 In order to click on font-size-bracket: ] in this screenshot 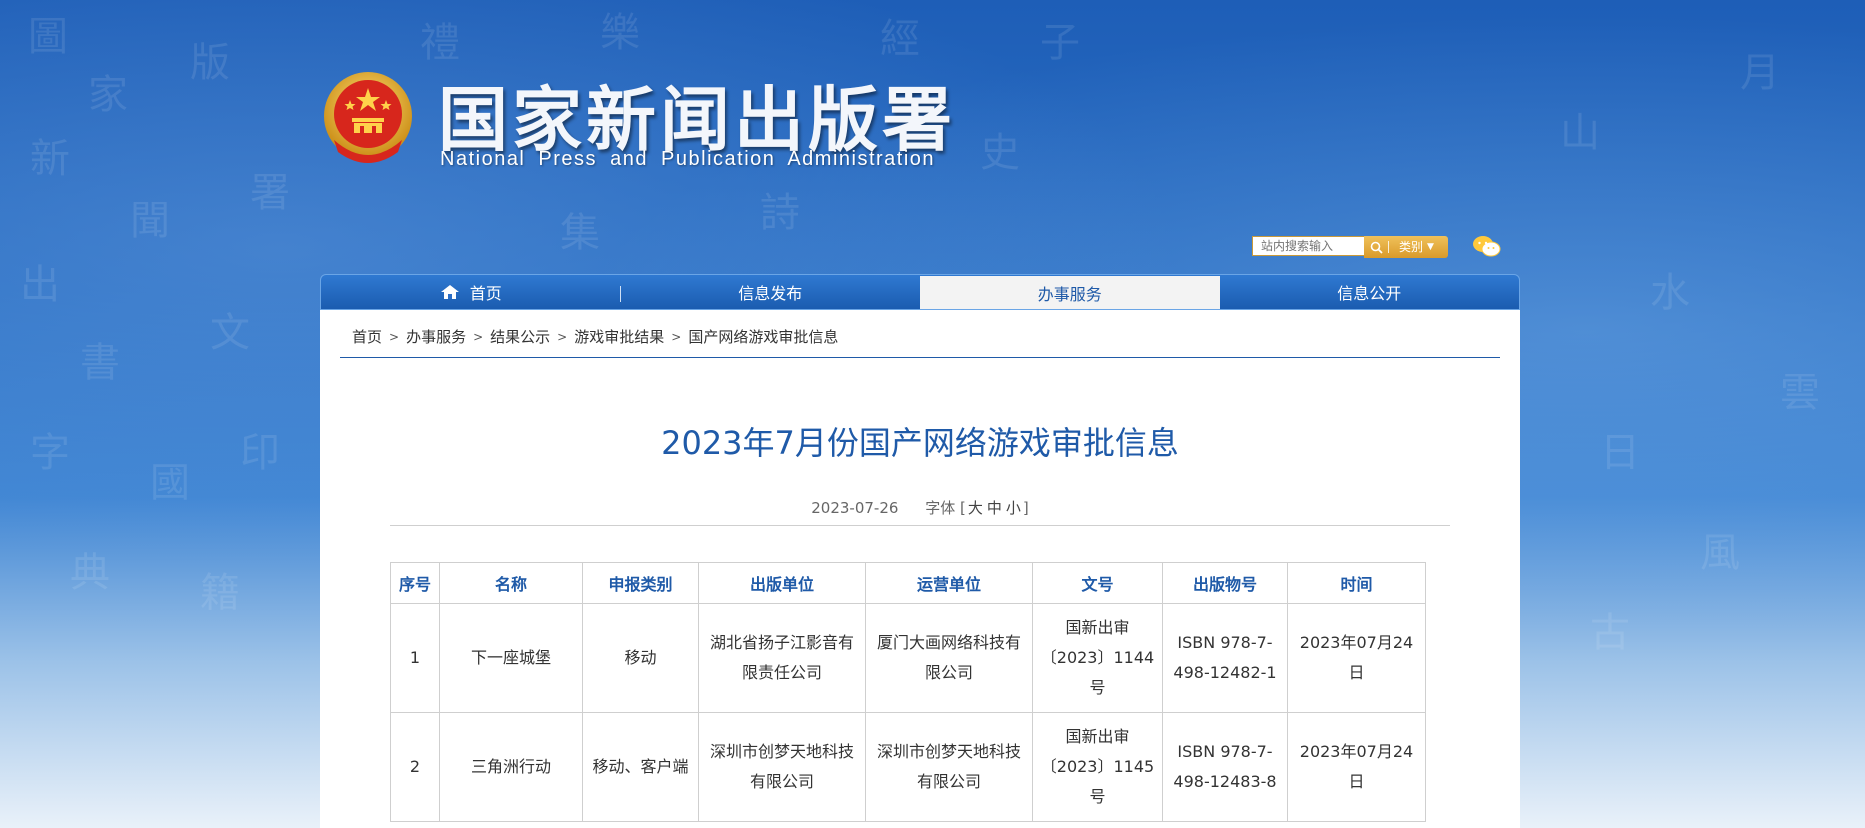, I will do `click(1025, 508)`.